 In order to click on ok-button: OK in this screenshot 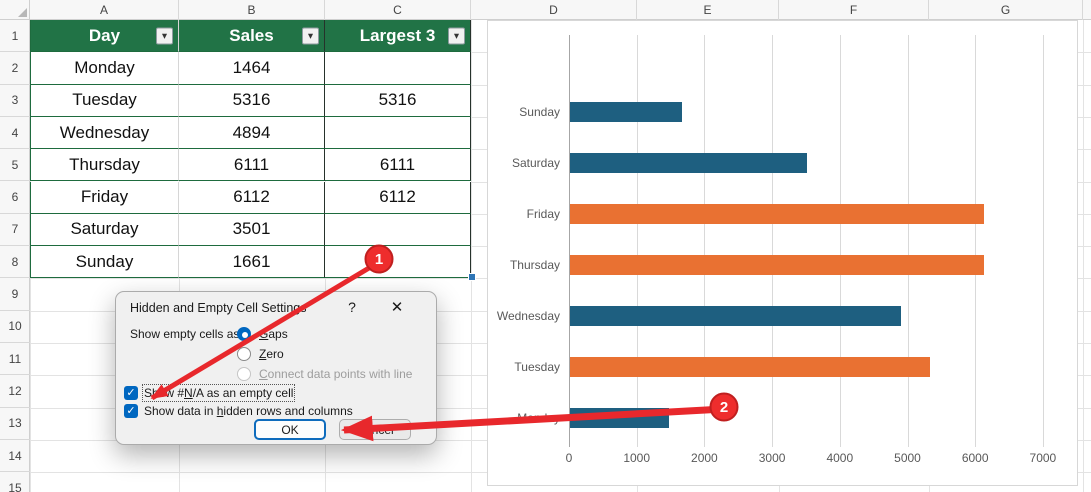, I will do `click(290, 429)`.